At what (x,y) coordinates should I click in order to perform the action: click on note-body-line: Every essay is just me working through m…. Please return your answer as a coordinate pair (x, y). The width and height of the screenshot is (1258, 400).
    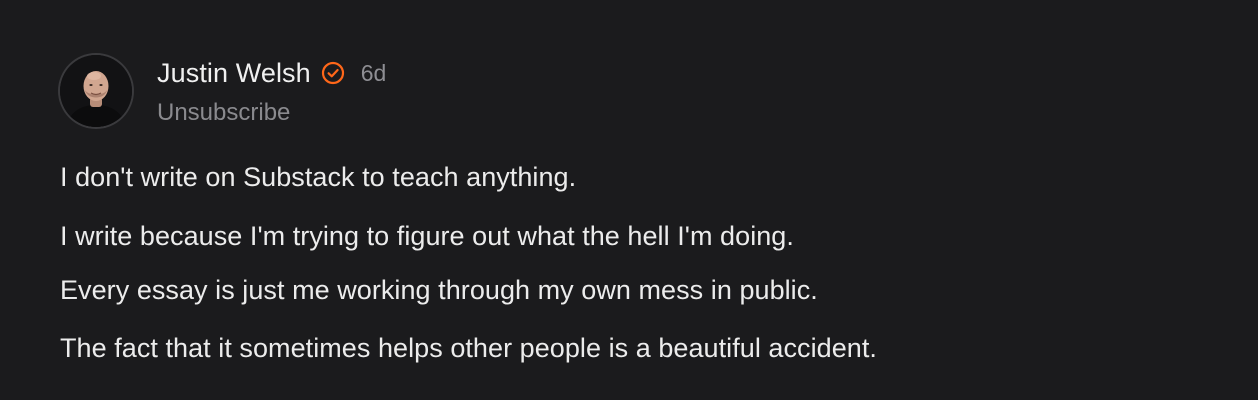
    Looking at the image, I should click on (439, 290).